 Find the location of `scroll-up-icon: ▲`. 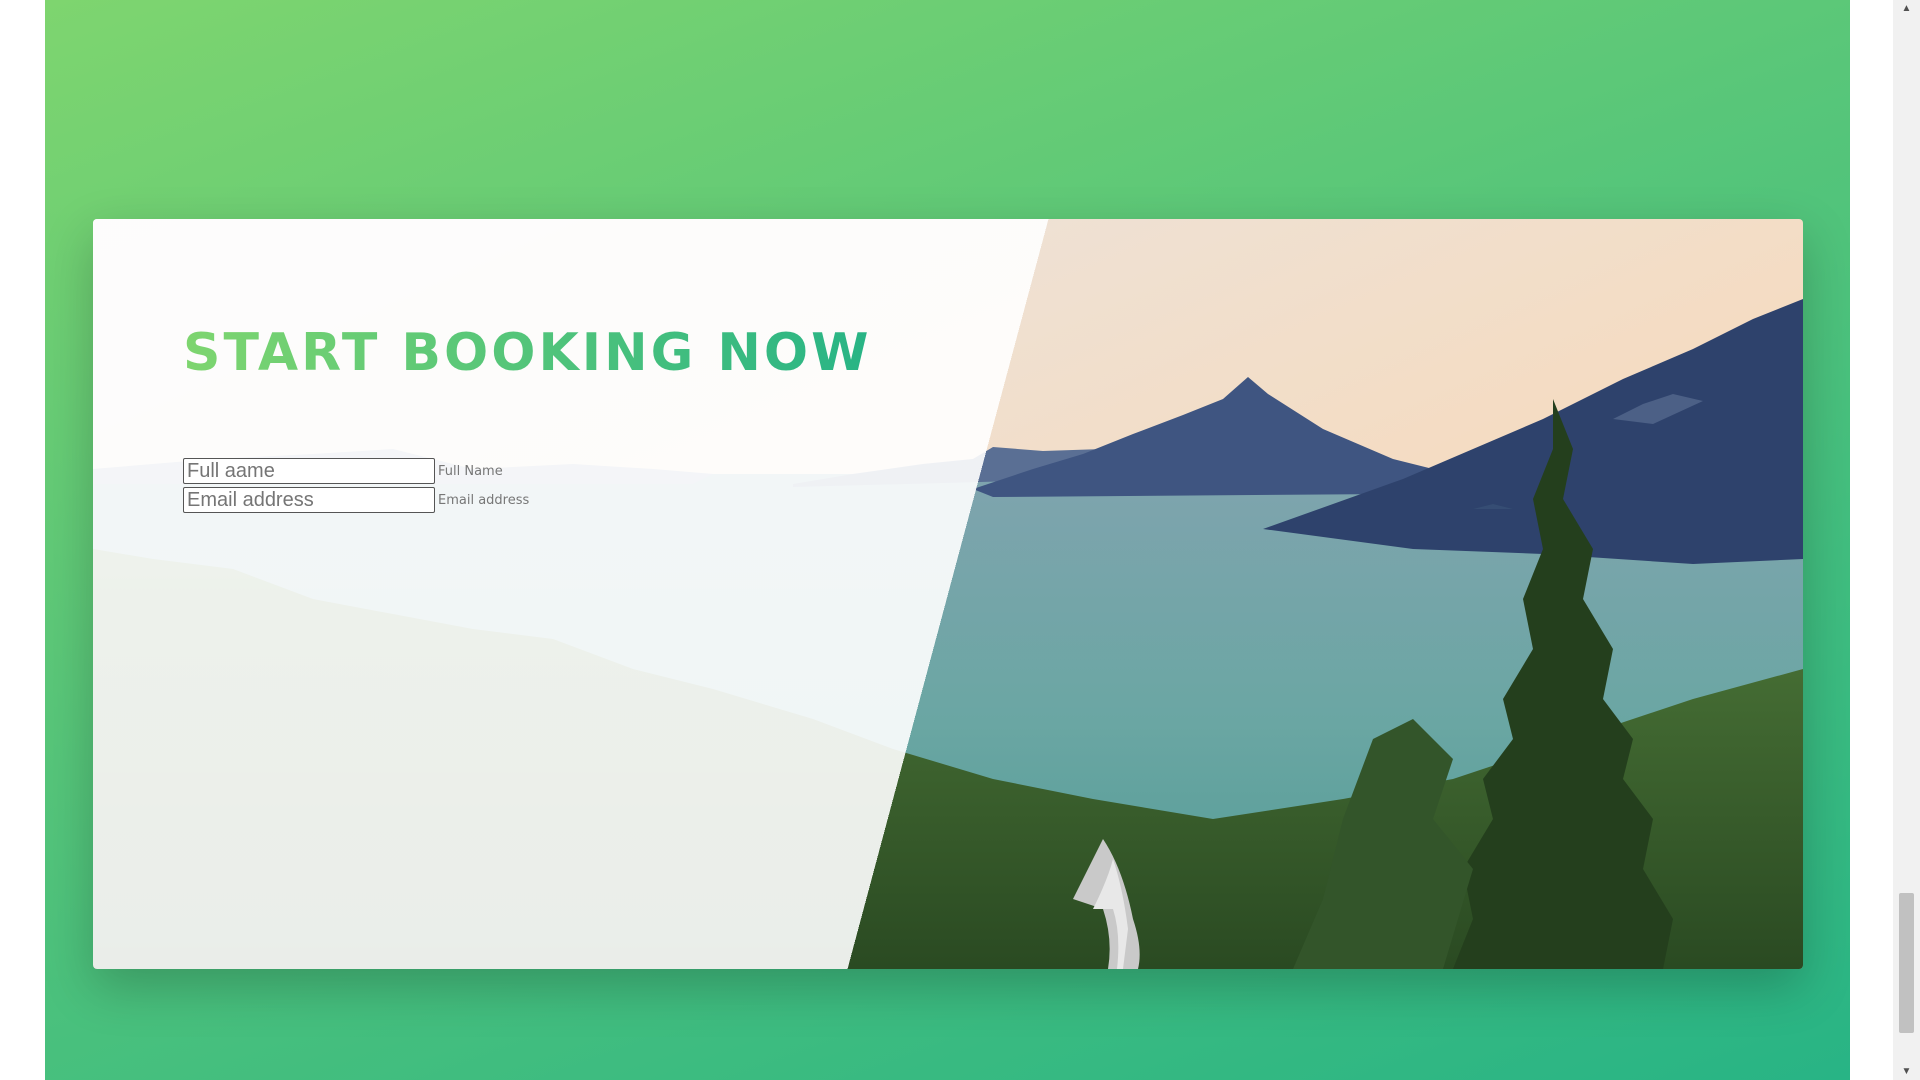

scroll-up-icon: ▲ is located at coordinates (1906, 8).